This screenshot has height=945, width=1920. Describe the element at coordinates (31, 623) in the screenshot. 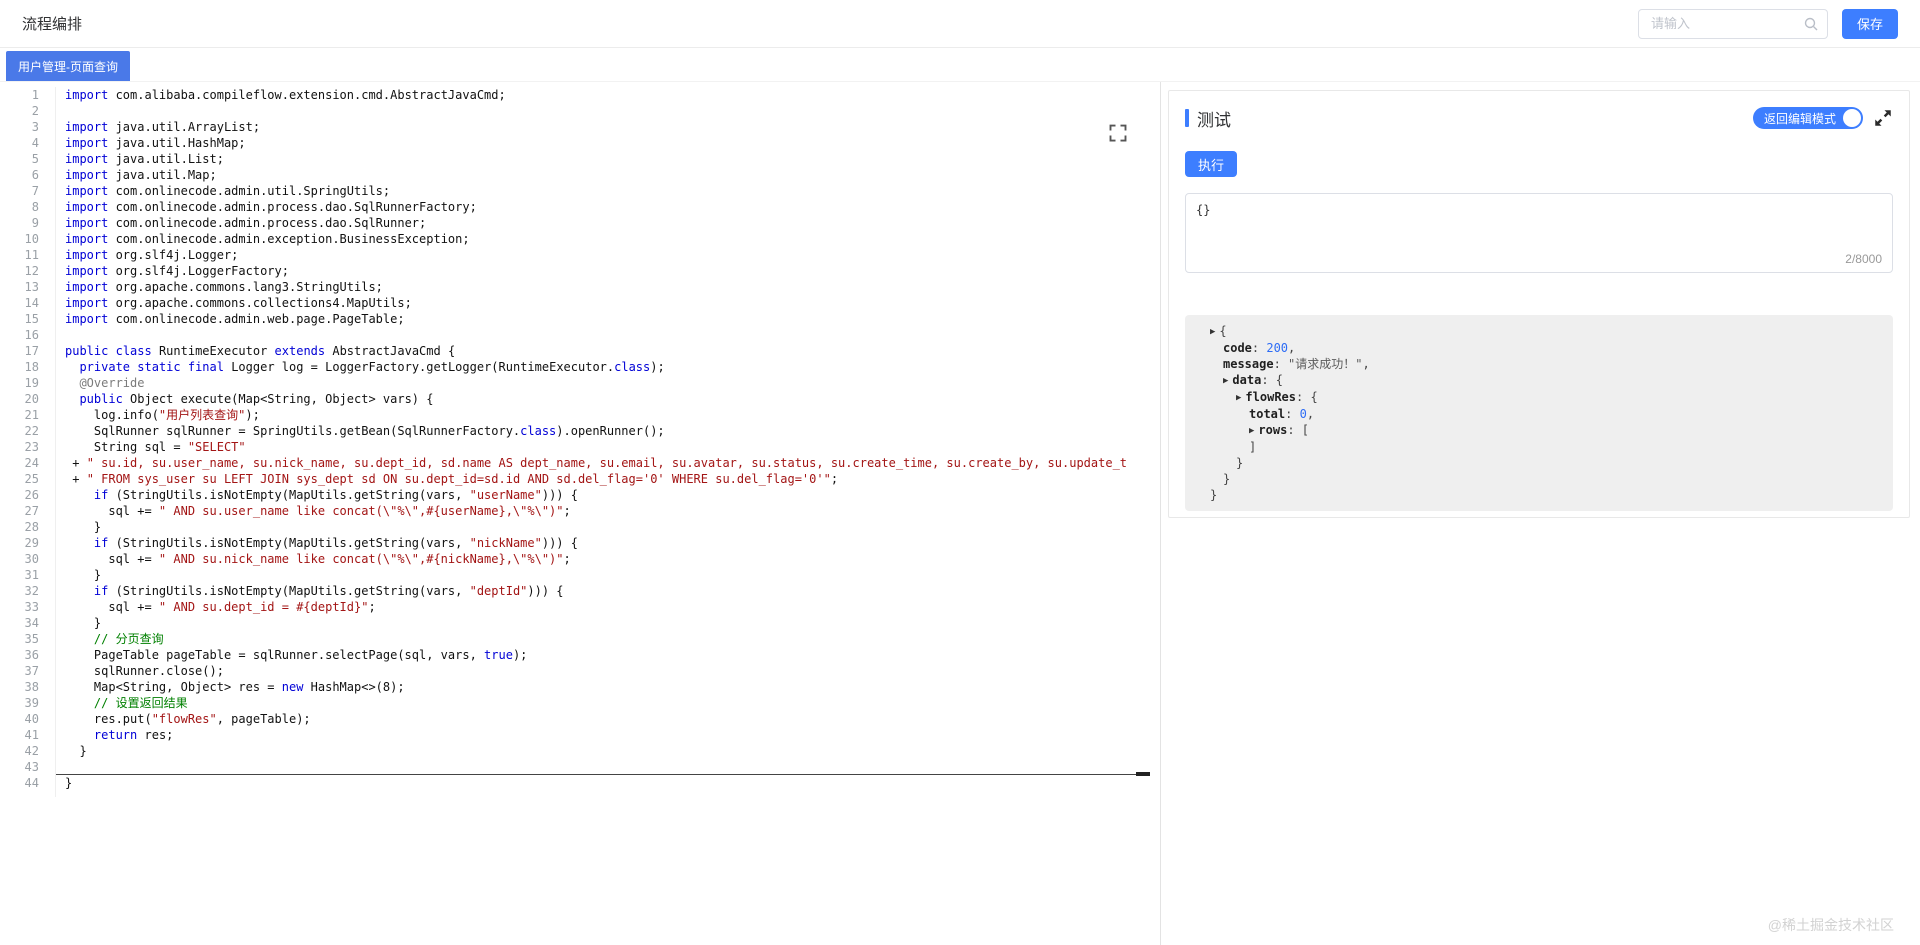

I see `line-number: 34` at that location.